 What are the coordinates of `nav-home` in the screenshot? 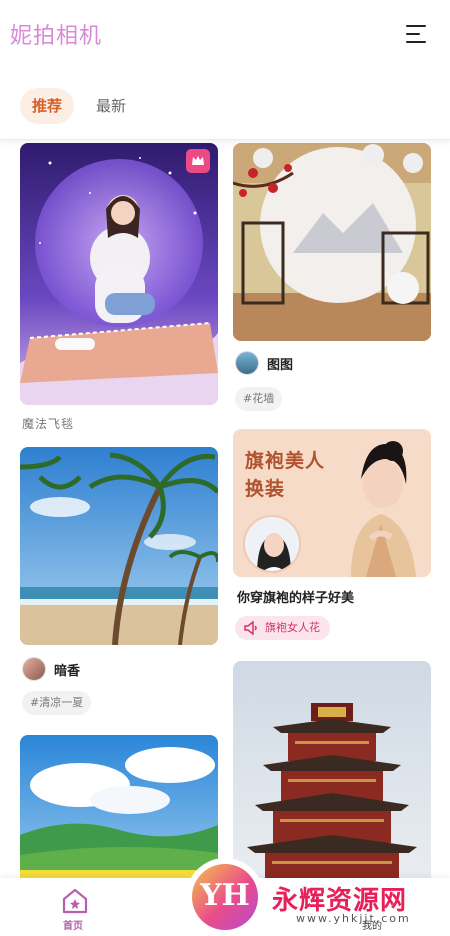 It's located at (75, 903).